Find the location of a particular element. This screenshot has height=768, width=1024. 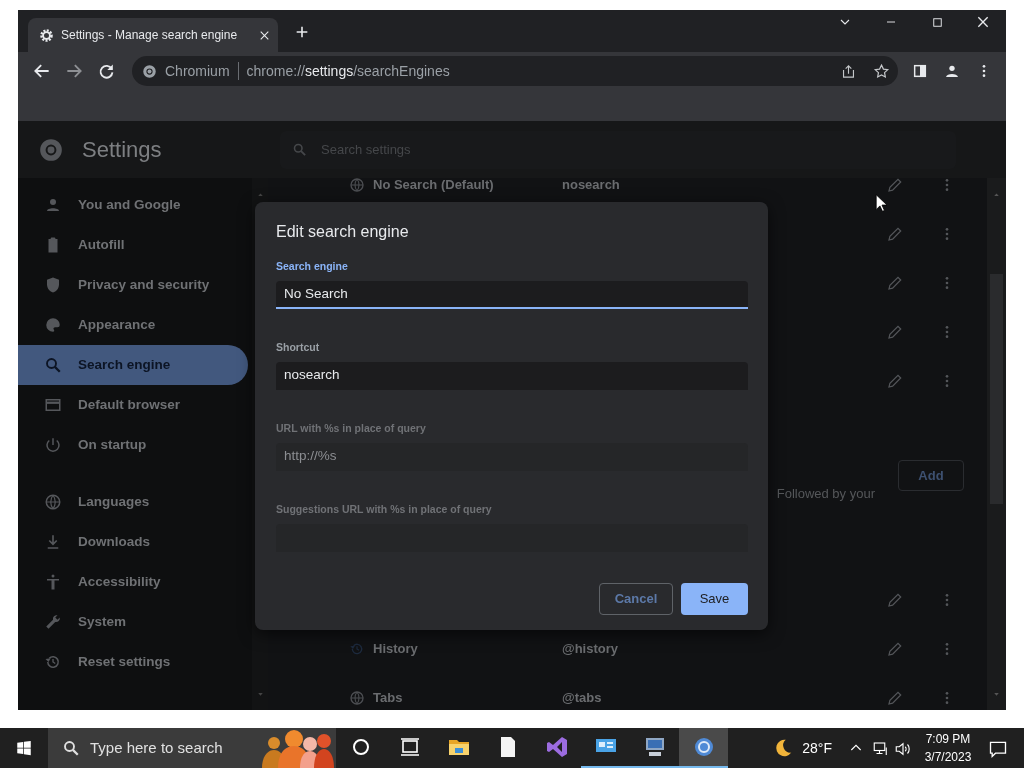

field-label: URL with %s in place of query is located at coordinates (351, 428).